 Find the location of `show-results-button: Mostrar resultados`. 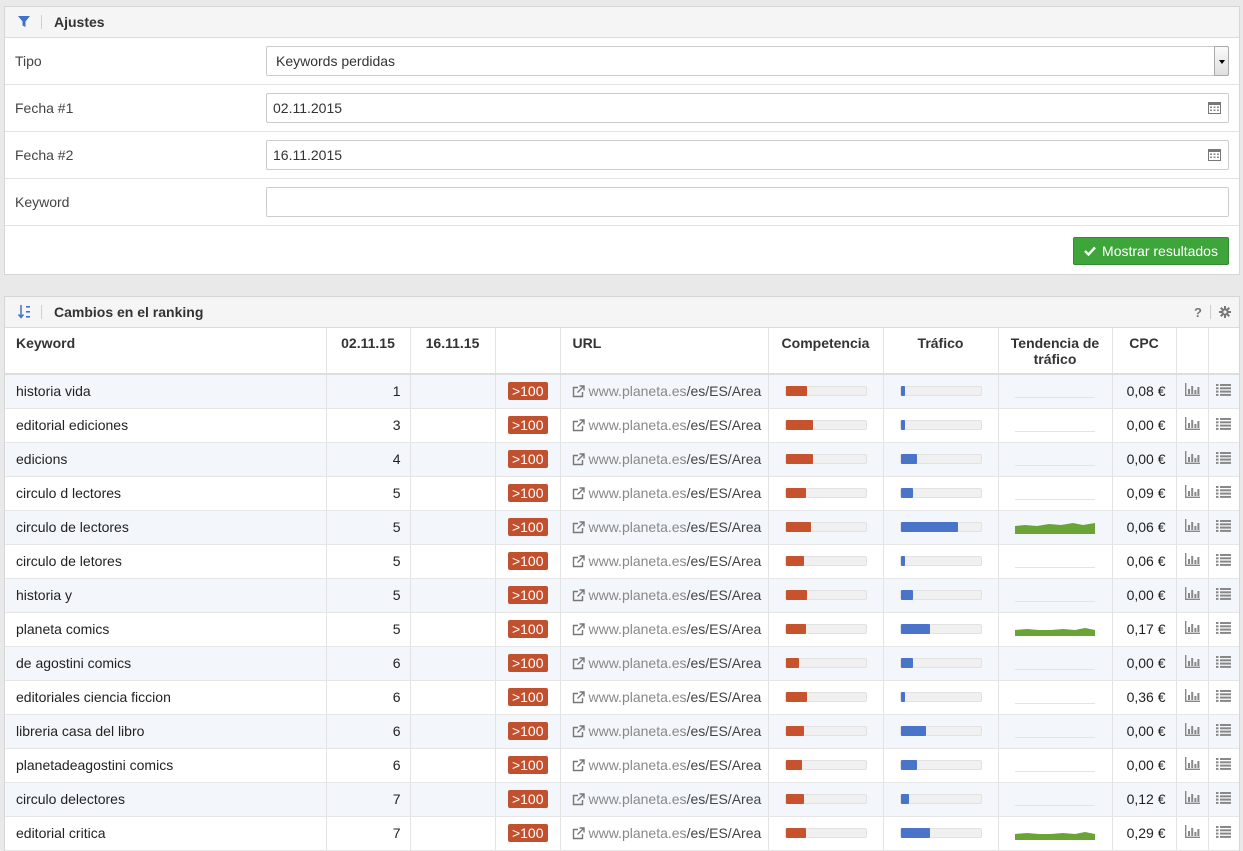

show-results-button: Mostrar resultados is located at coordinates (1151, 251).